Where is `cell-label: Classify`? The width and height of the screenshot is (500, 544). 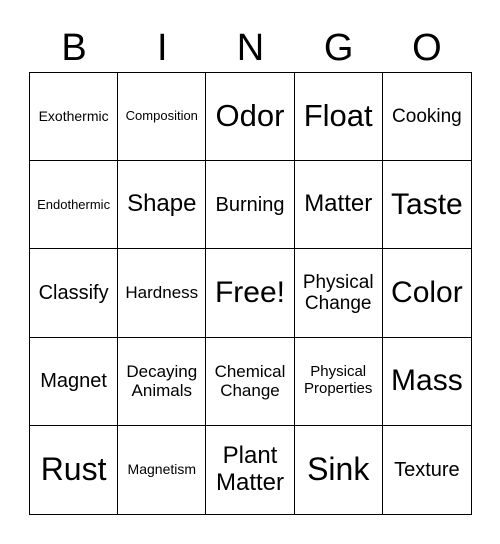
cell-label: Classify is located at coordinates (73, 292).